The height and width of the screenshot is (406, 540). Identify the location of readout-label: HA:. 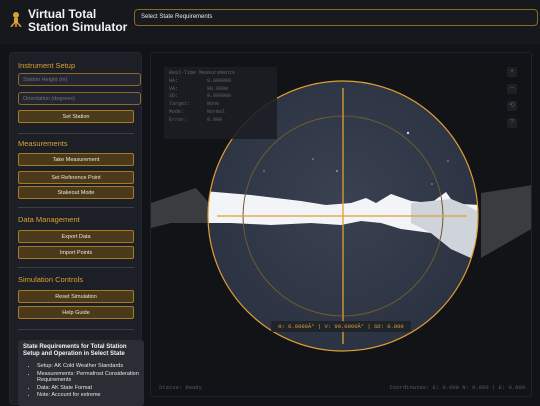
(174, 80).